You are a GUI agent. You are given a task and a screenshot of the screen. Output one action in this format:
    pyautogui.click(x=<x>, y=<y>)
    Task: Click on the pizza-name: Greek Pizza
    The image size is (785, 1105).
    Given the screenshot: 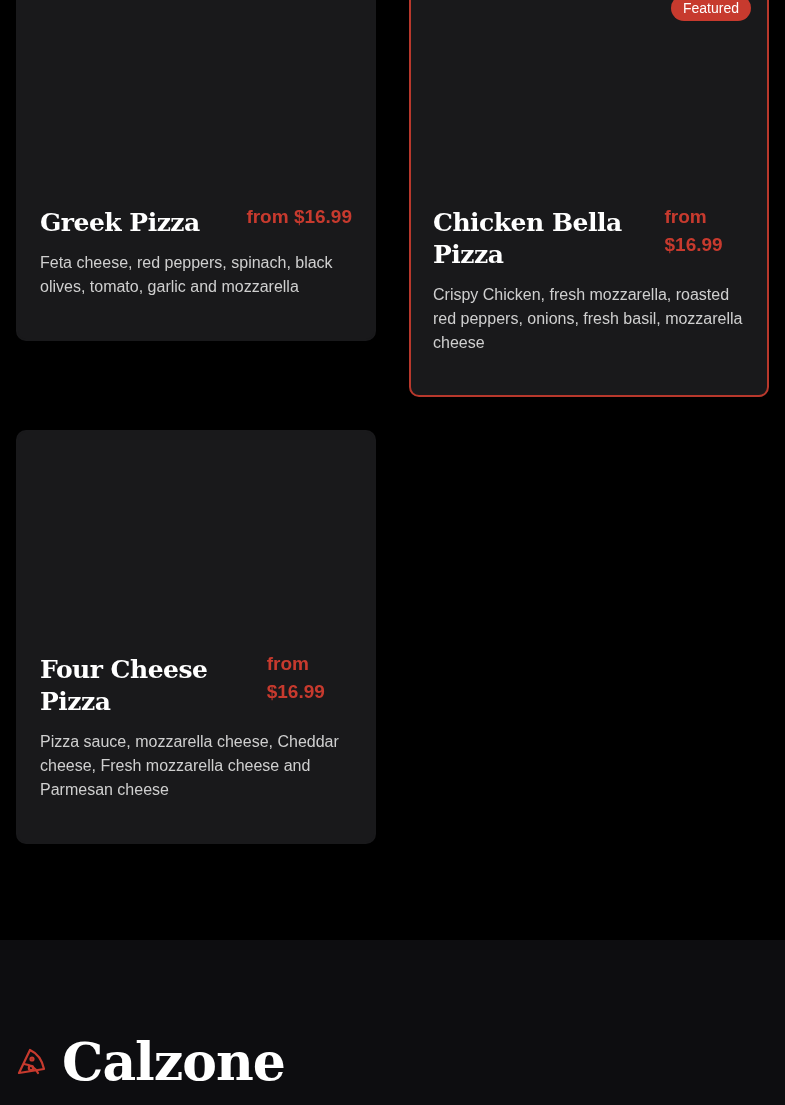 What is the action you would take?
    pyautogui.click(x=120, y=223)
    